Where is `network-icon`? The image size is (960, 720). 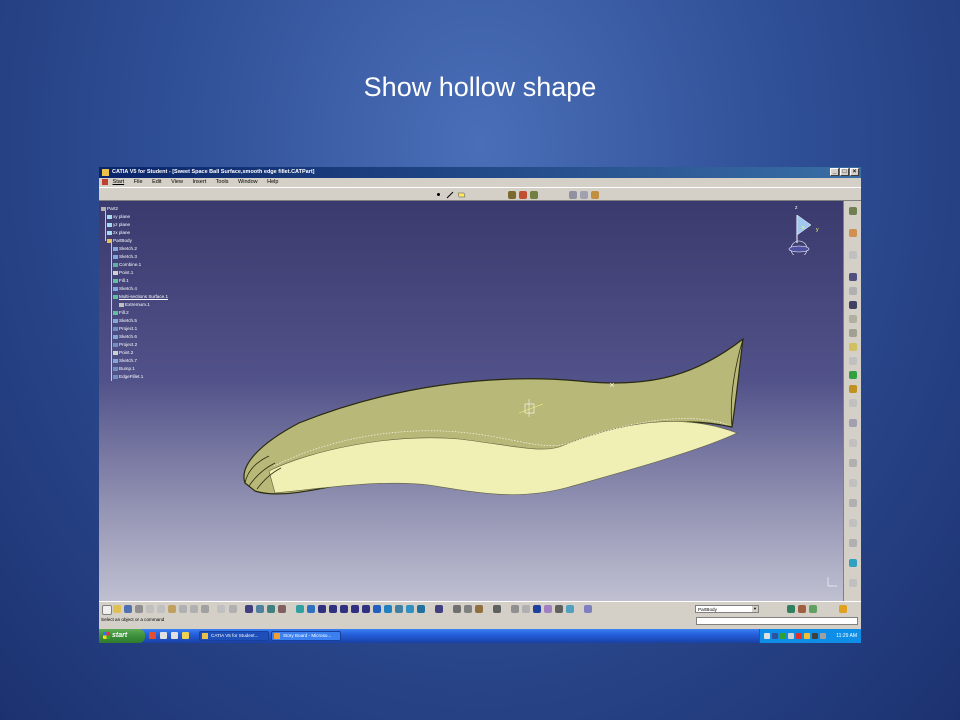 network-icon is located at coordinates (775, 636).